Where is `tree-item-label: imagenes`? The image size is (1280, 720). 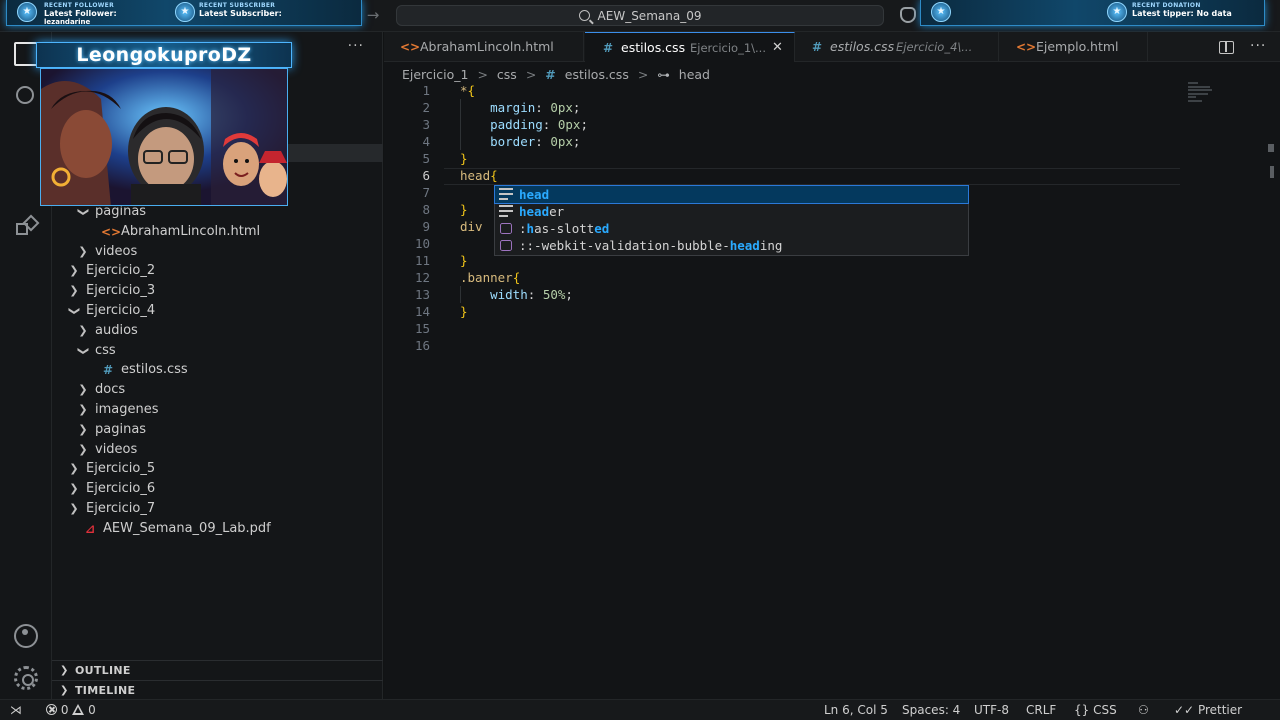
tree-item-label: imagenes is located at coordinates (127, 409).